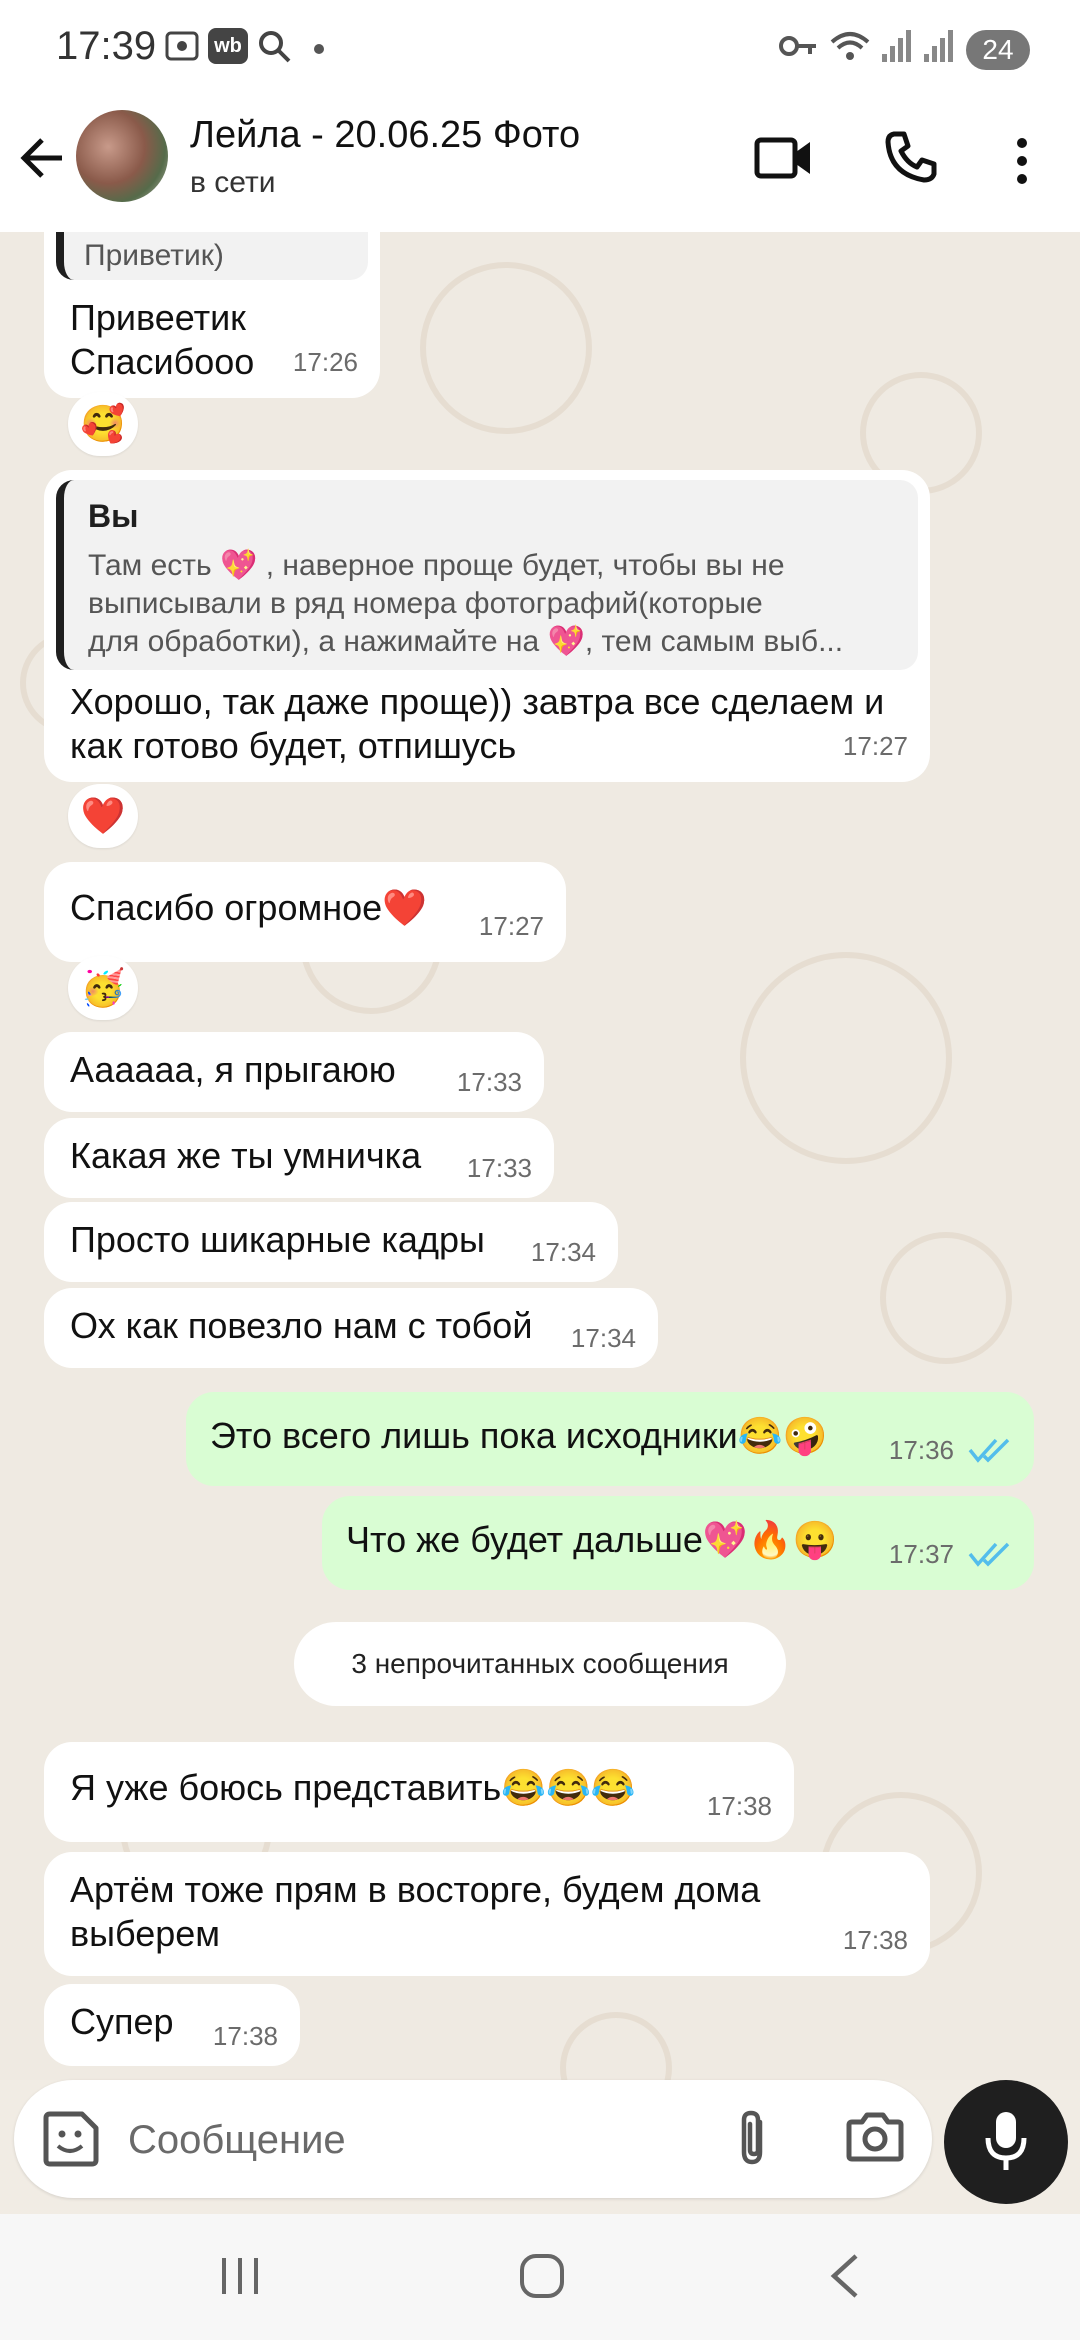 The height and width of the screenshot is (2340, 1080). Describe the element at coordinates (103, 816) in the screenshot. I see `reaction-badge: ❤️` at that location.